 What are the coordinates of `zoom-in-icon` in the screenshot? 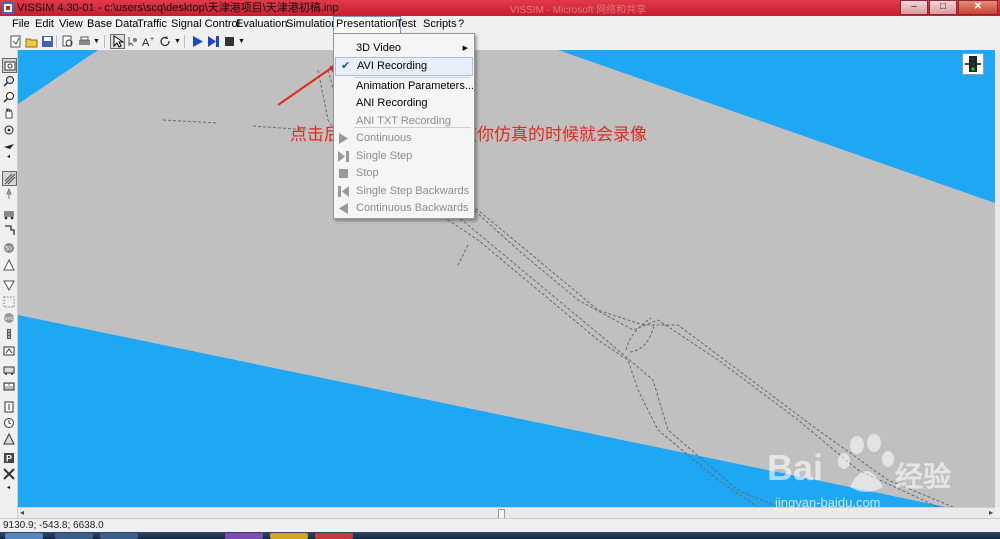 It's located at (8, 80).